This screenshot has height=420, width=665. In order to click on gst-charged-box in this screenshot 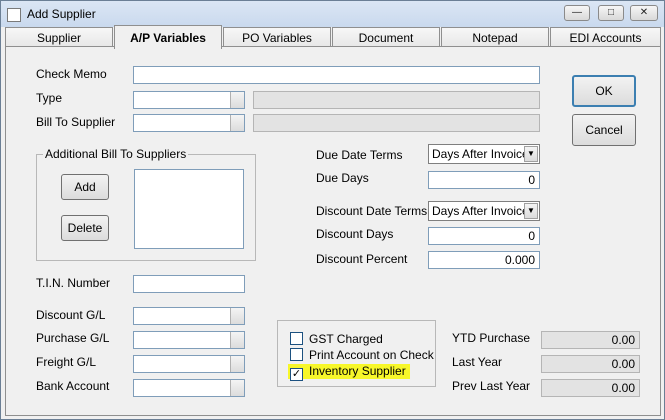, I will do `click(296, 338)`.